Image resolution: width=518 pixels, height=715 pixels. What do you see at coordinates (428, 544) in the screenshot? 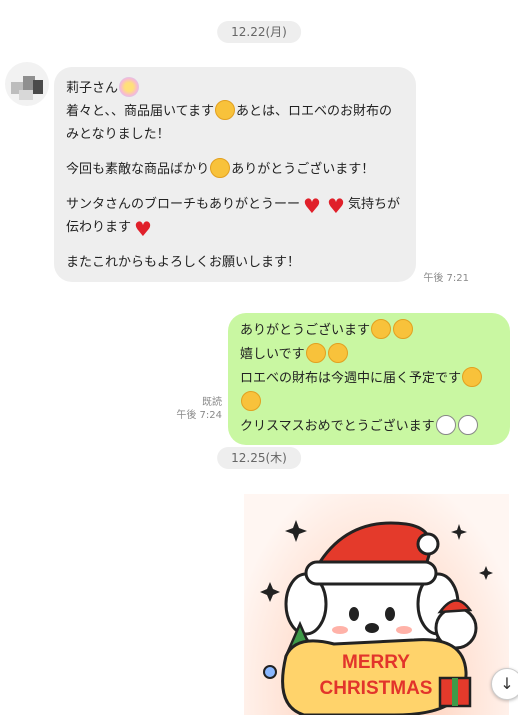
I see `santa-hat-pompom` at bounding box center [428, 544].